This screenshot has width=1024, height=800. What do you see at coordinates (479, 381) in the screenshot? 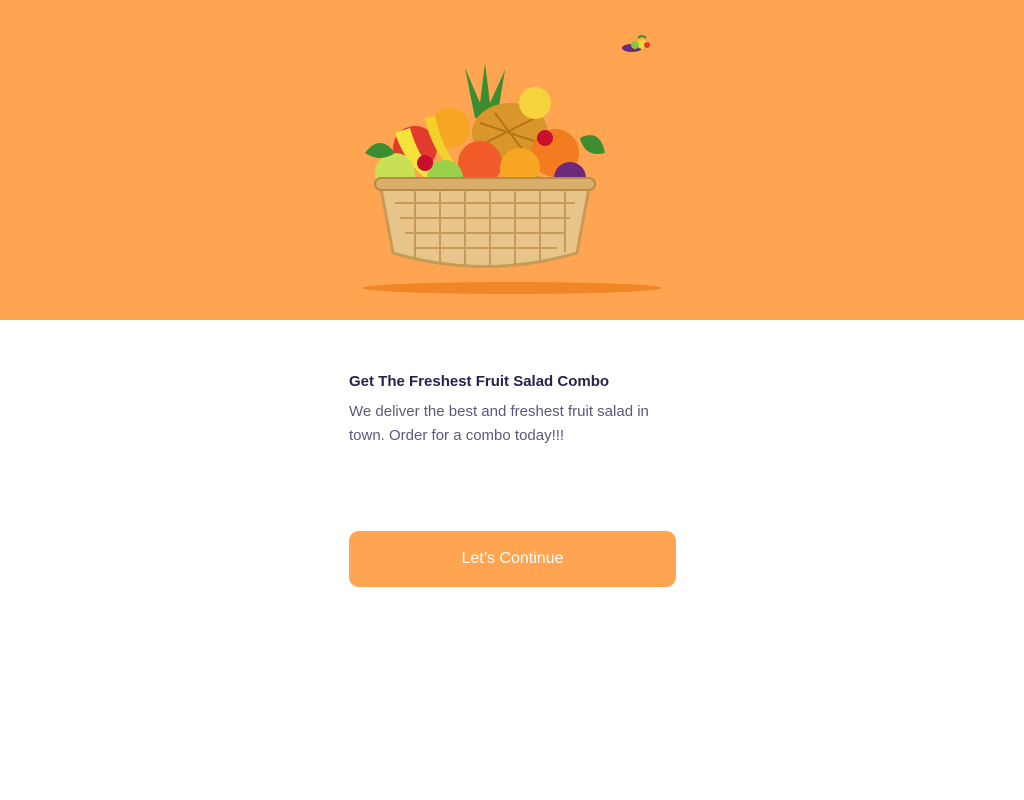
I see `page-title: Get The Freshest Fruit Salad Combo` at bounding box center [479, 381].